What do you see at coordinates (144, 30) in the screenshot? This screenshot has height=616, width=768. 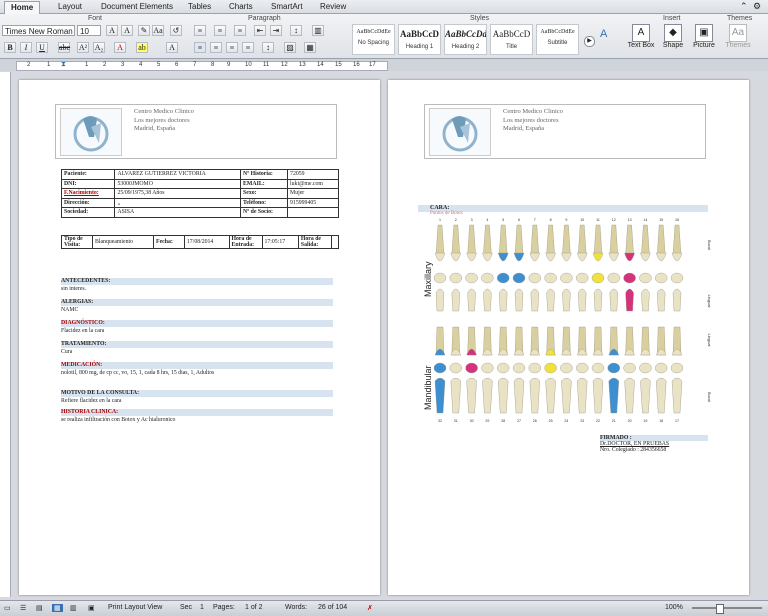 I see `format-painter-icon: ✎` at bounding box center [144, 30].